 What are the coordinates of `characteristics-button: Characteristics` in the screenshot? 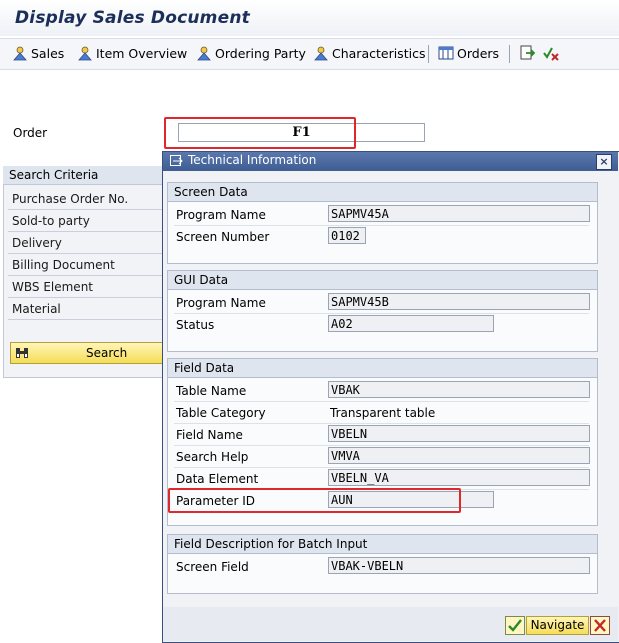 It's located at (369, 53).